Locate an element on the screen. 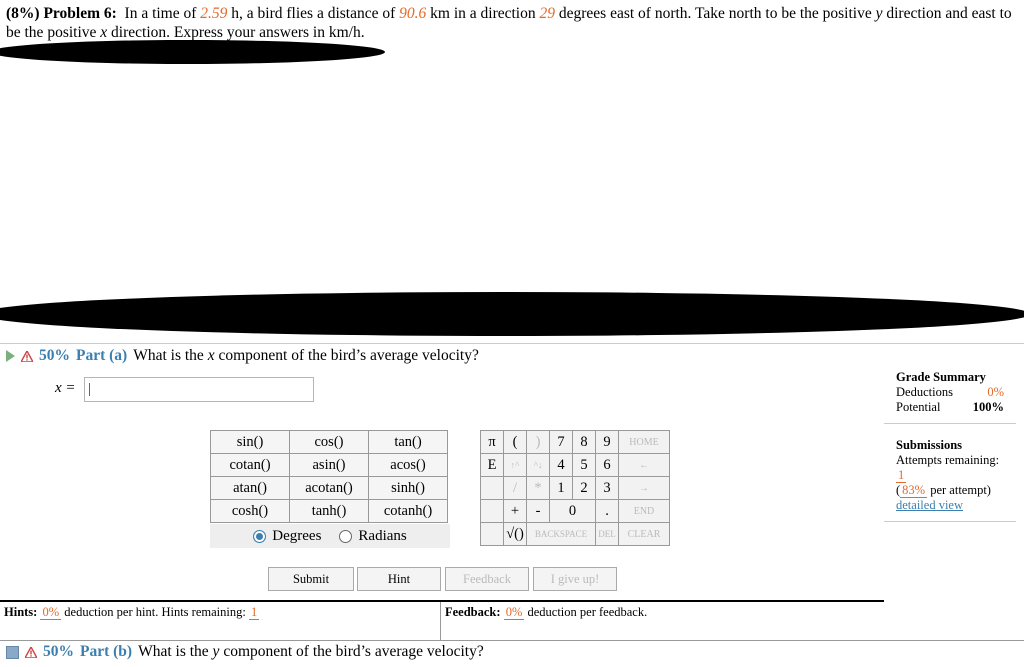 The image size is (1024, 667). question-variable: x is located at coordinates (211, 355).